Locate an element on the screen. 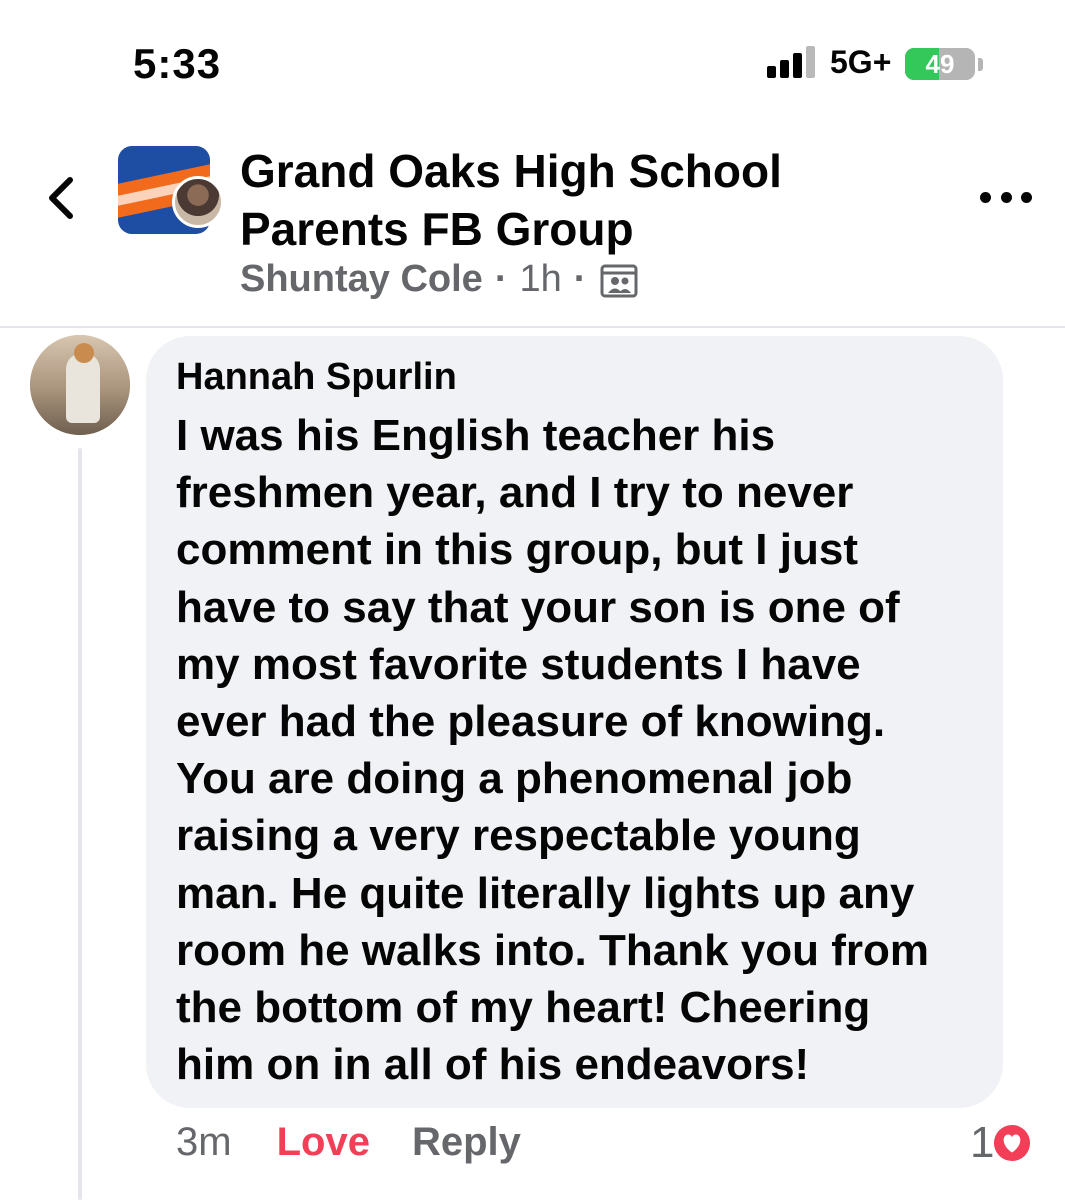 Image resolution: width=1065 pixels, height=1200 pixels. post-author: Shuntay Cole is located at coordinates (361, 279).